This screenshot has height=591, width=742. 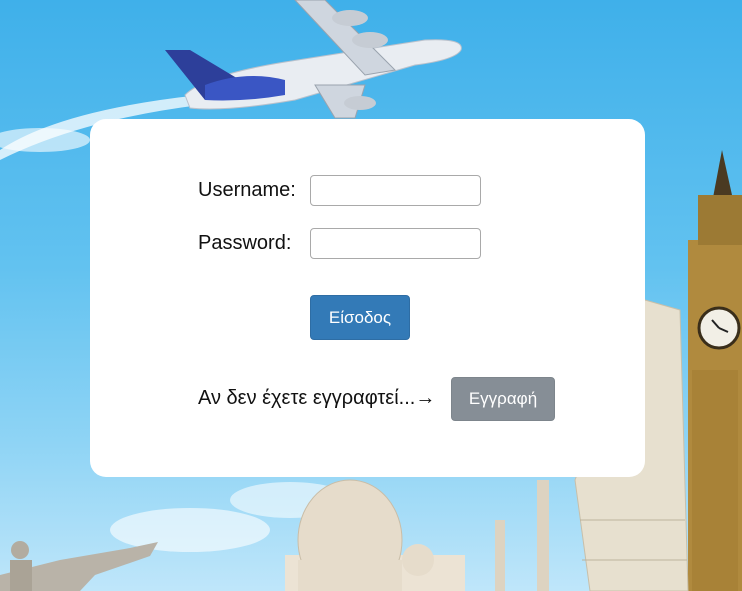 I want to click on password-input, so click(x=395, y=243).